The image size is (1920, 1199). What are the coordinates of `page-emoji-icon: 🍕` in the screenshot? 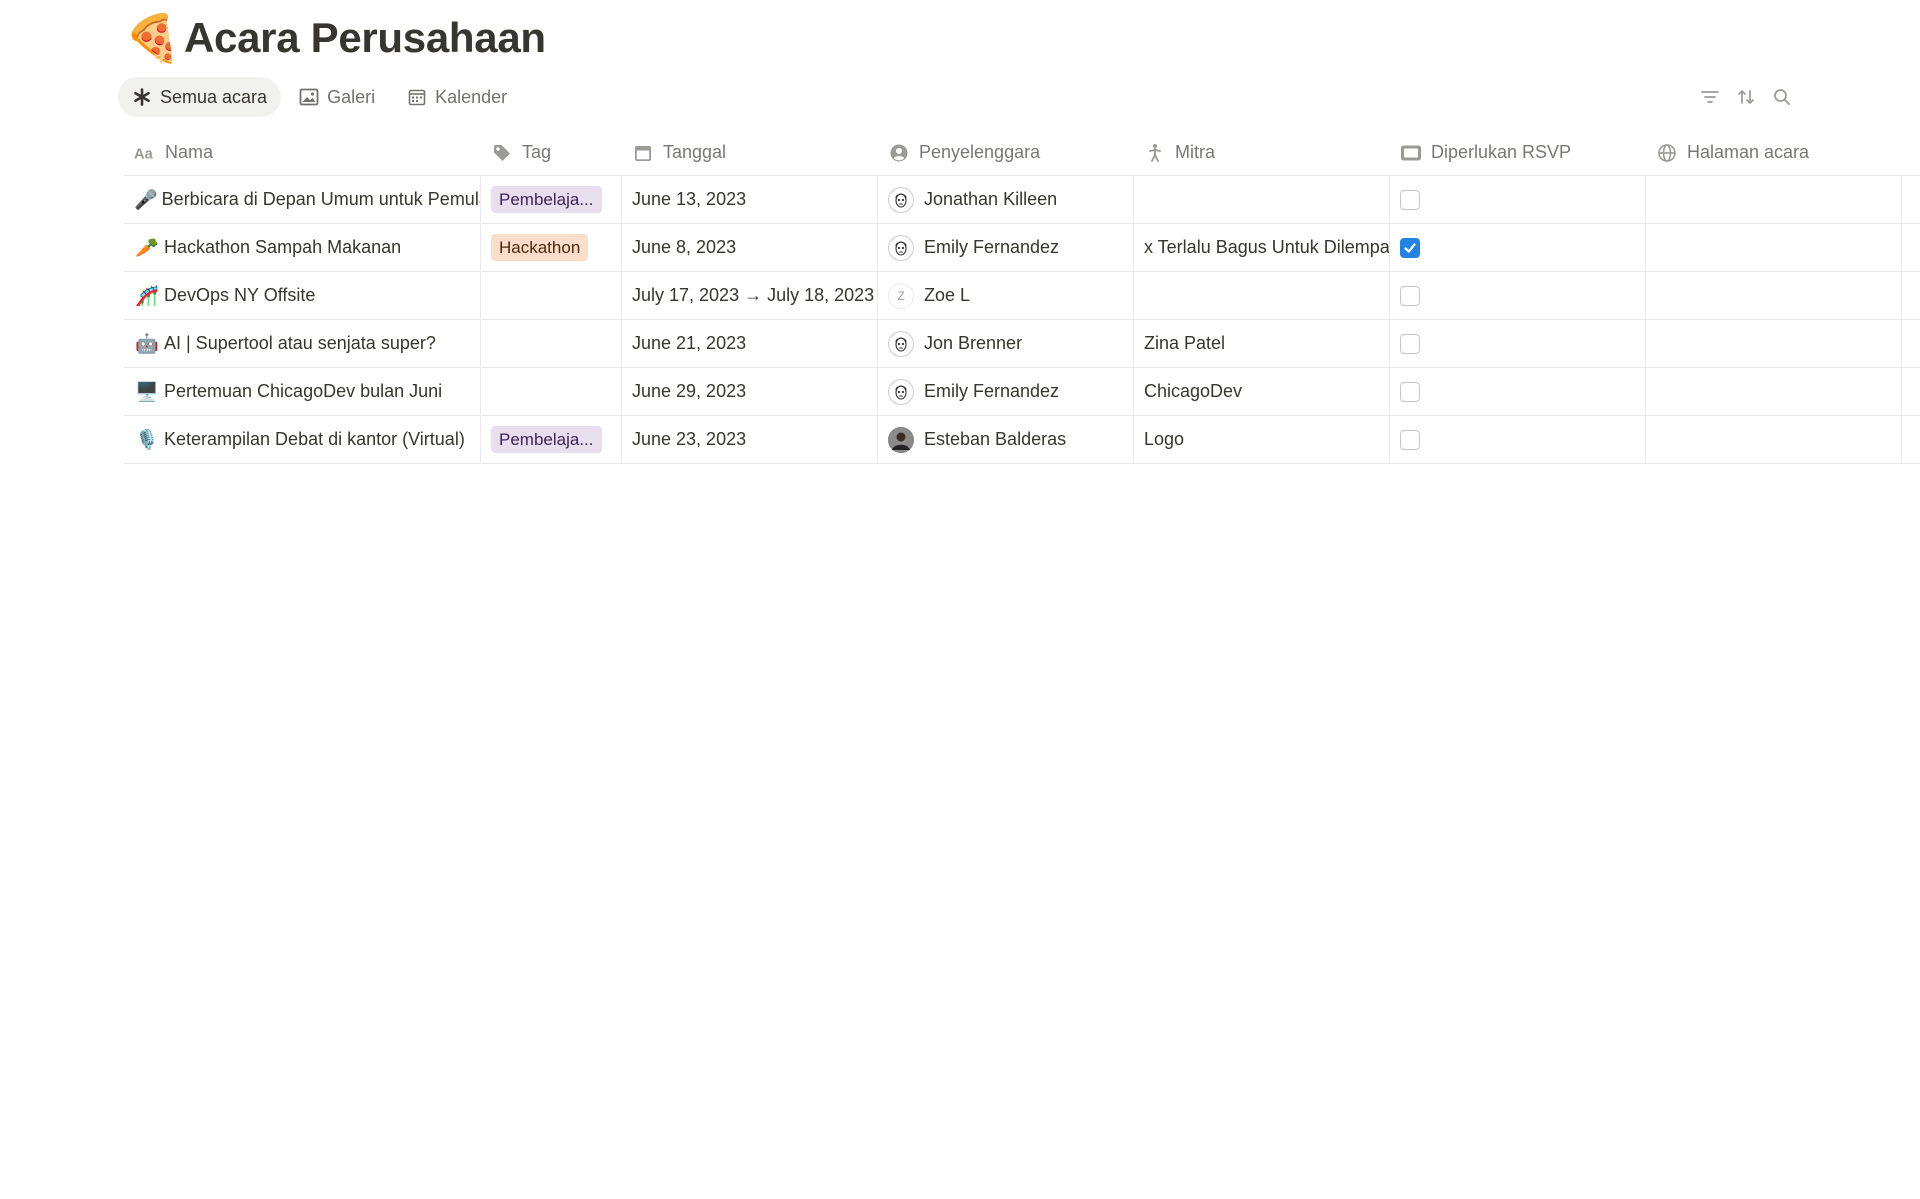 It's located at (152, 38).